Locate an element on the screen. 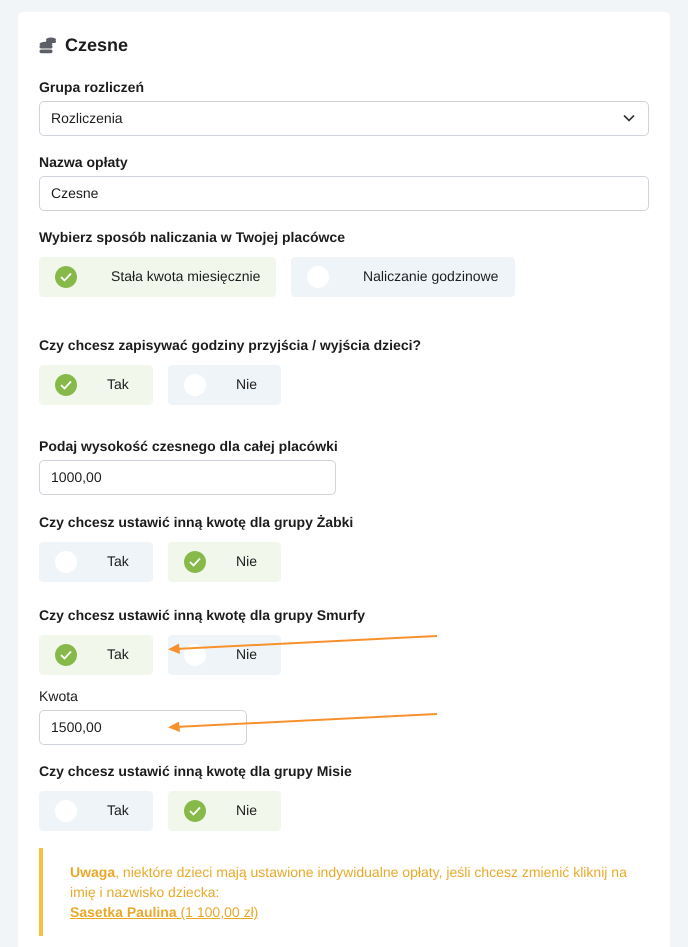 This screenshot has height=947, width=688. option-button: Stała kwota miesięcznie is located at coordinates (157, 276).